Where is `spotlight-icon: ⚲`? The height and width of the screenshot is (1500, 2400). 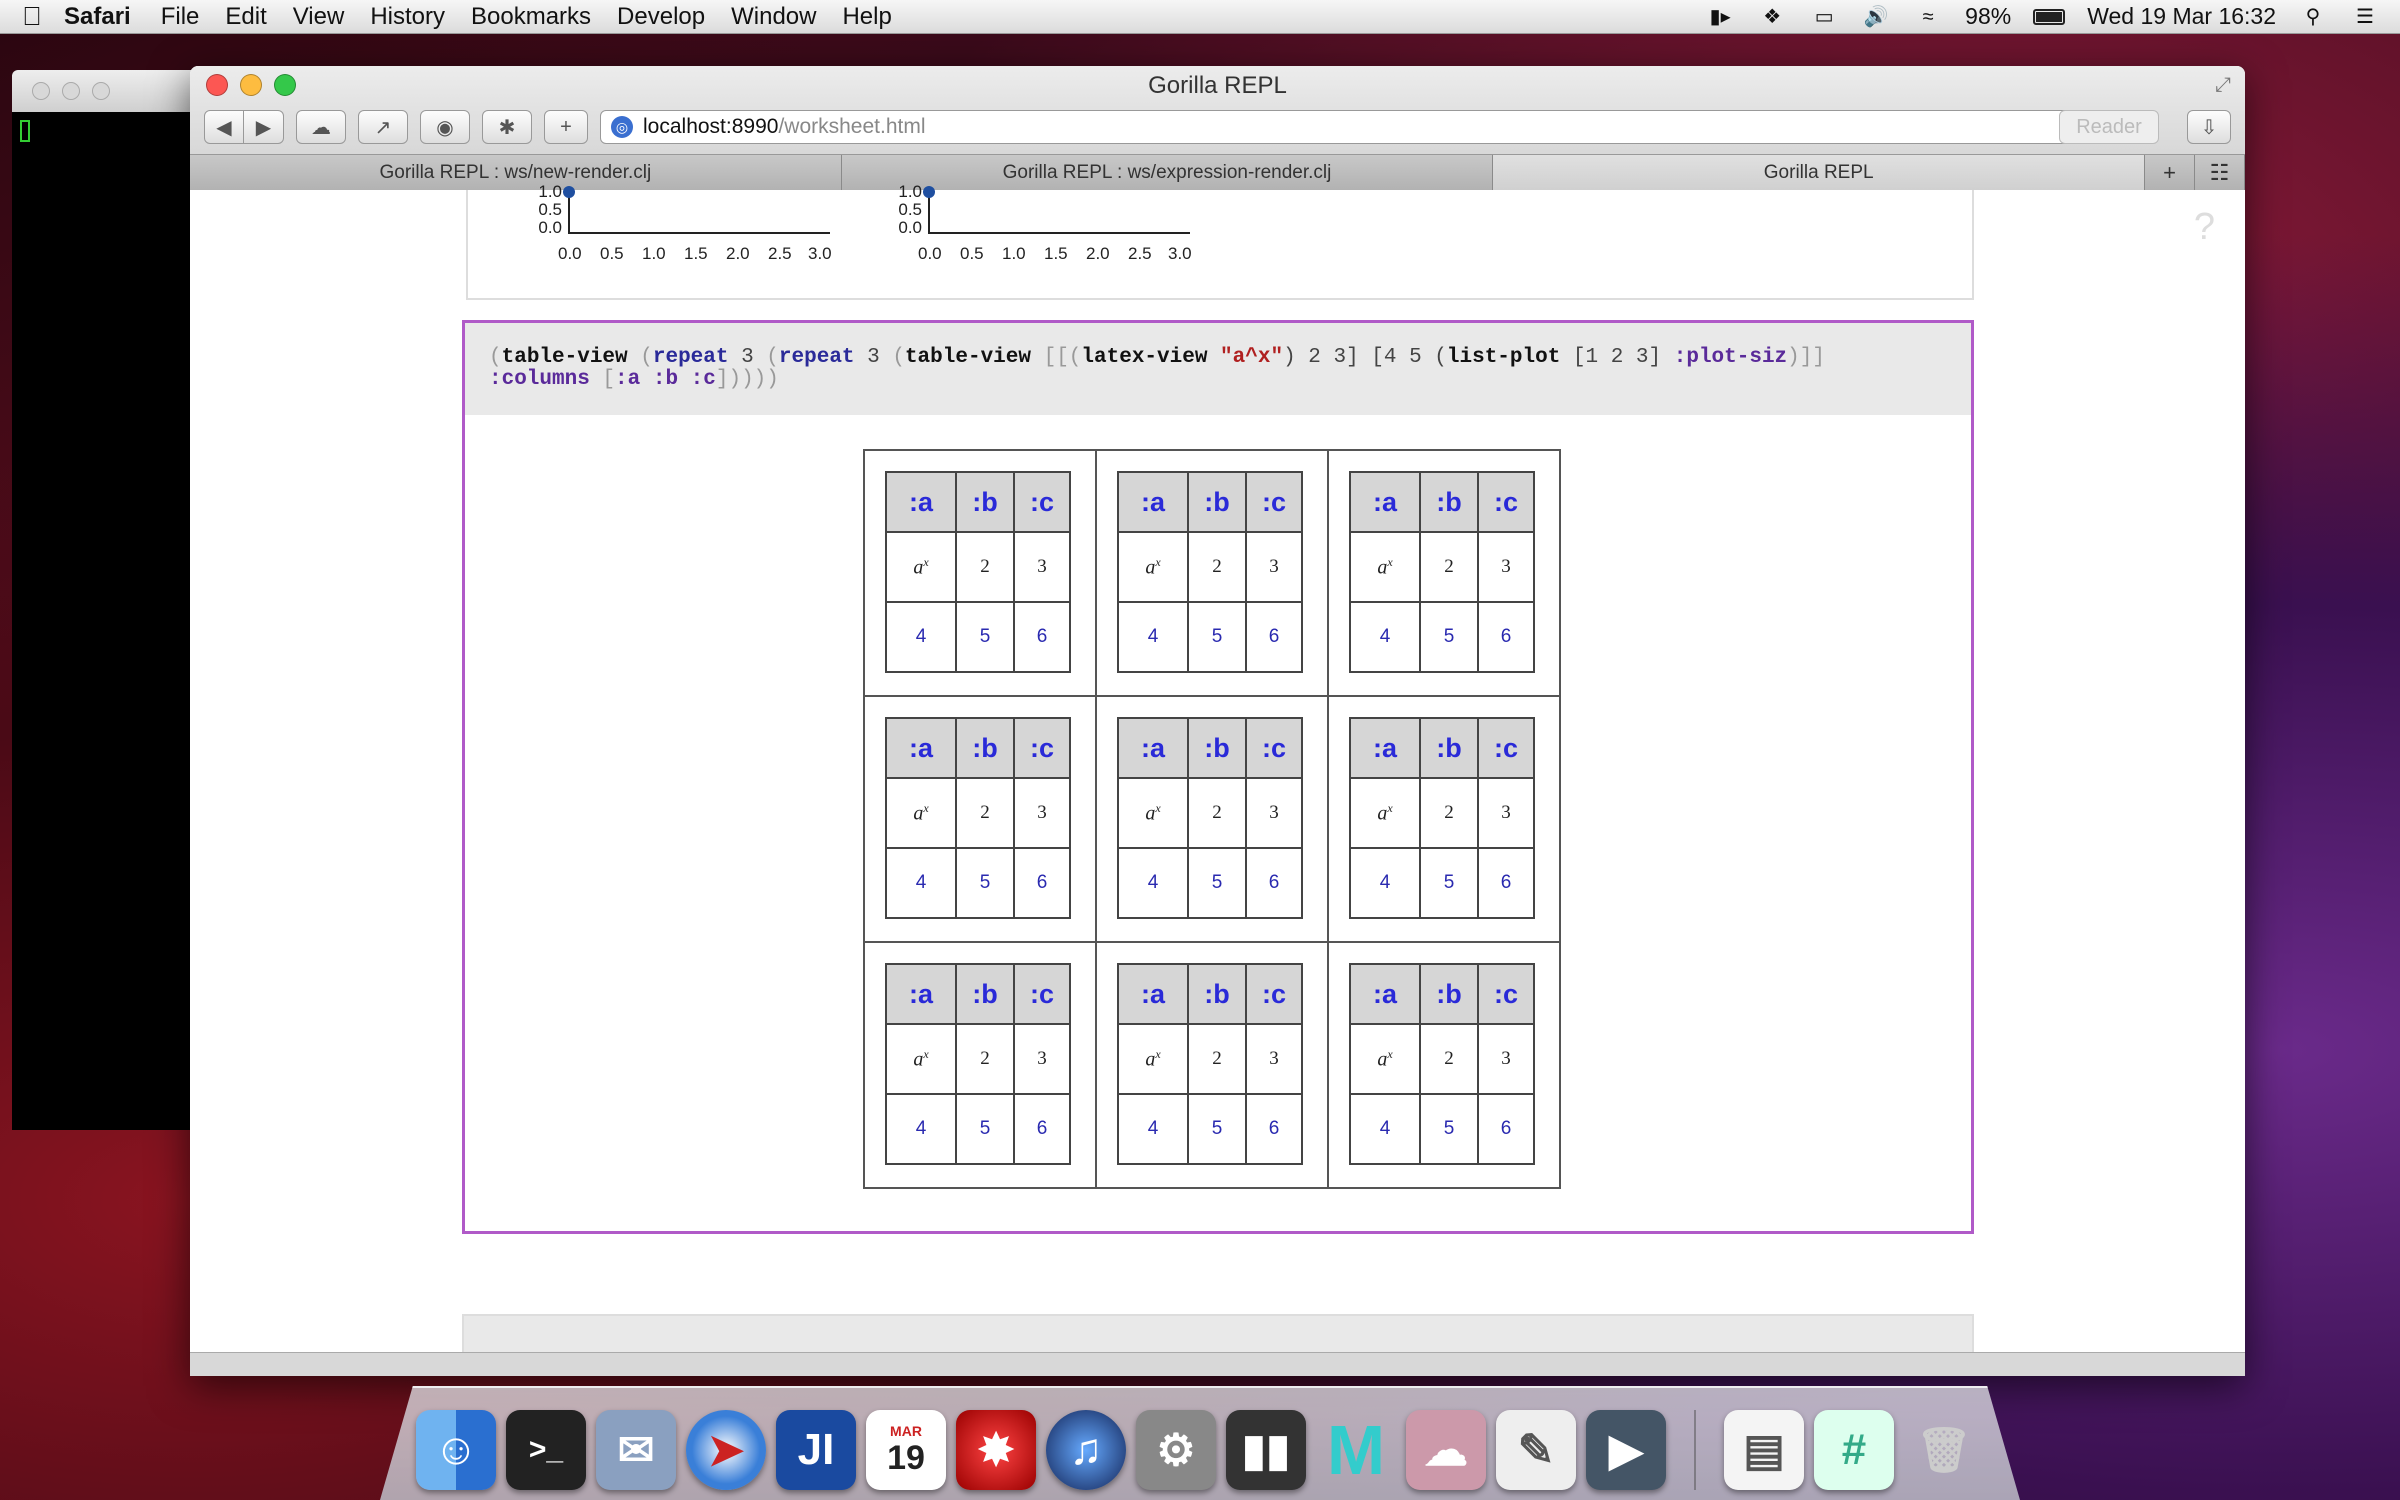
spotlight-icon: ⚲ is located at coordinates (2313, 17).